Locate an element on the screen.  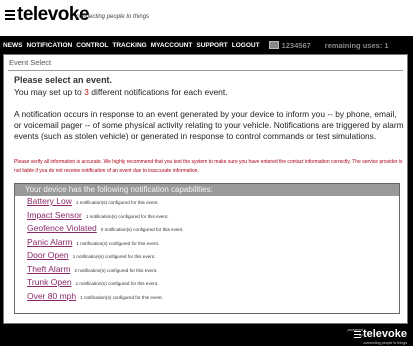
event-link-over-80-mph: Over 80 mph is located at coordinates (51, 296).